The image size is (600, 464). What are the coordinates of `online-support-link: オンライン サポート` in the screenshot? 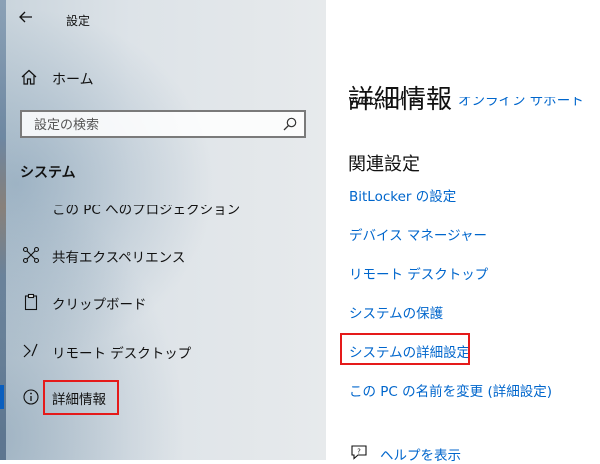 It's located at (521, 102).